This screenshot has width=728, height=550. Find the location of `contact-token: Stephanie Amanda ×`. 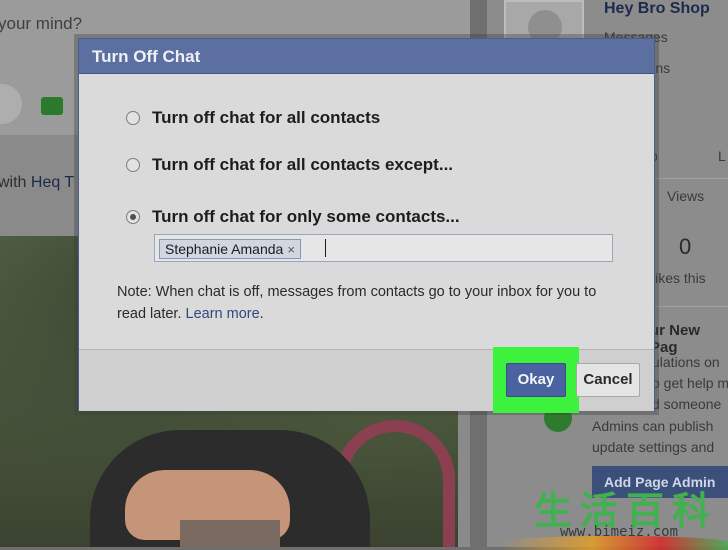

contact-token: Stephanie Amanda × is located at coordinates (230, 249).